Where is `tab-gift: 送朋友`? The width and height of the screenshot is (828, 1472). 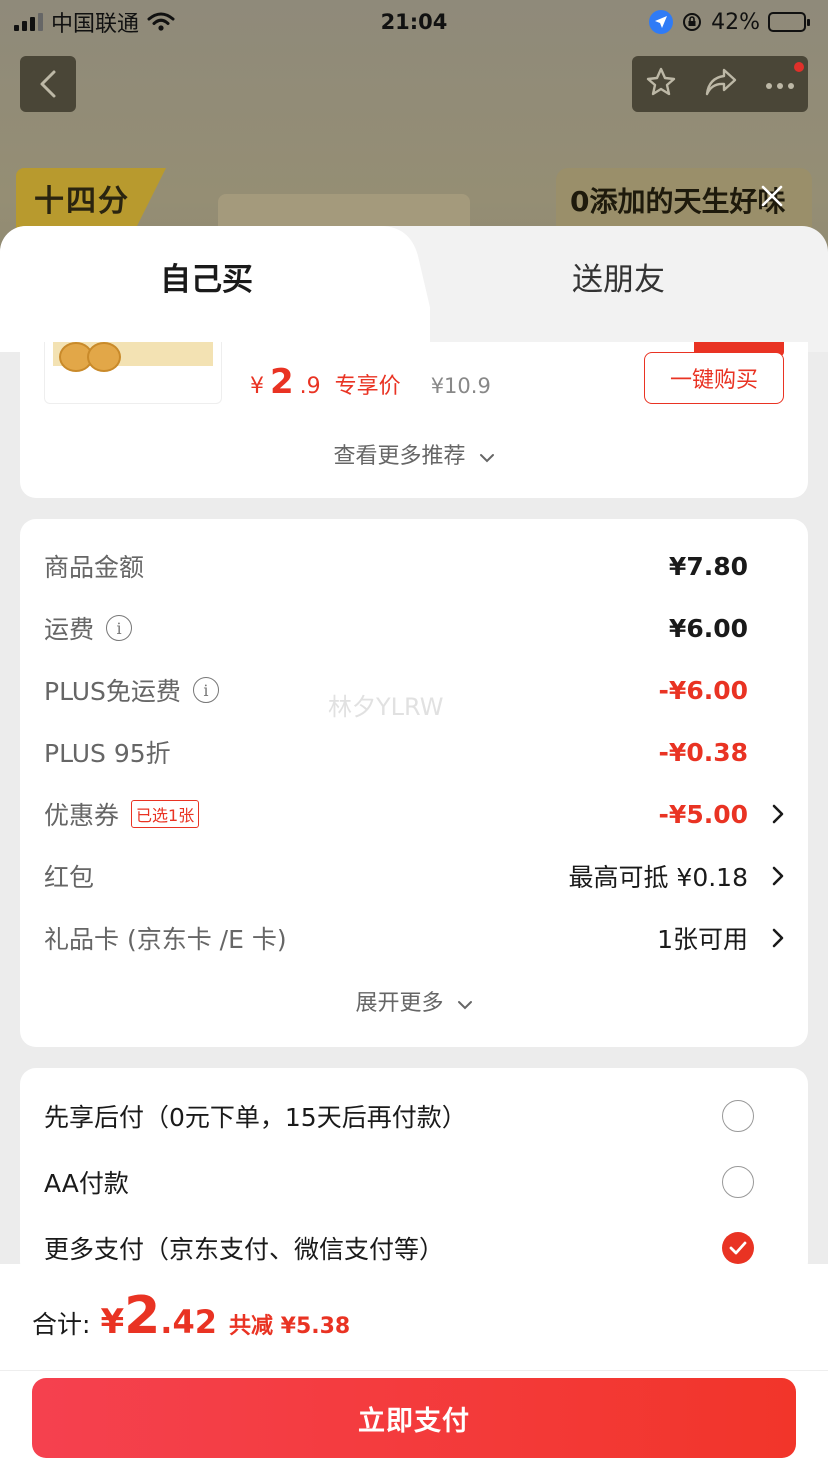
tab-gift: 送朋友 is located at coordinates (618, 276).